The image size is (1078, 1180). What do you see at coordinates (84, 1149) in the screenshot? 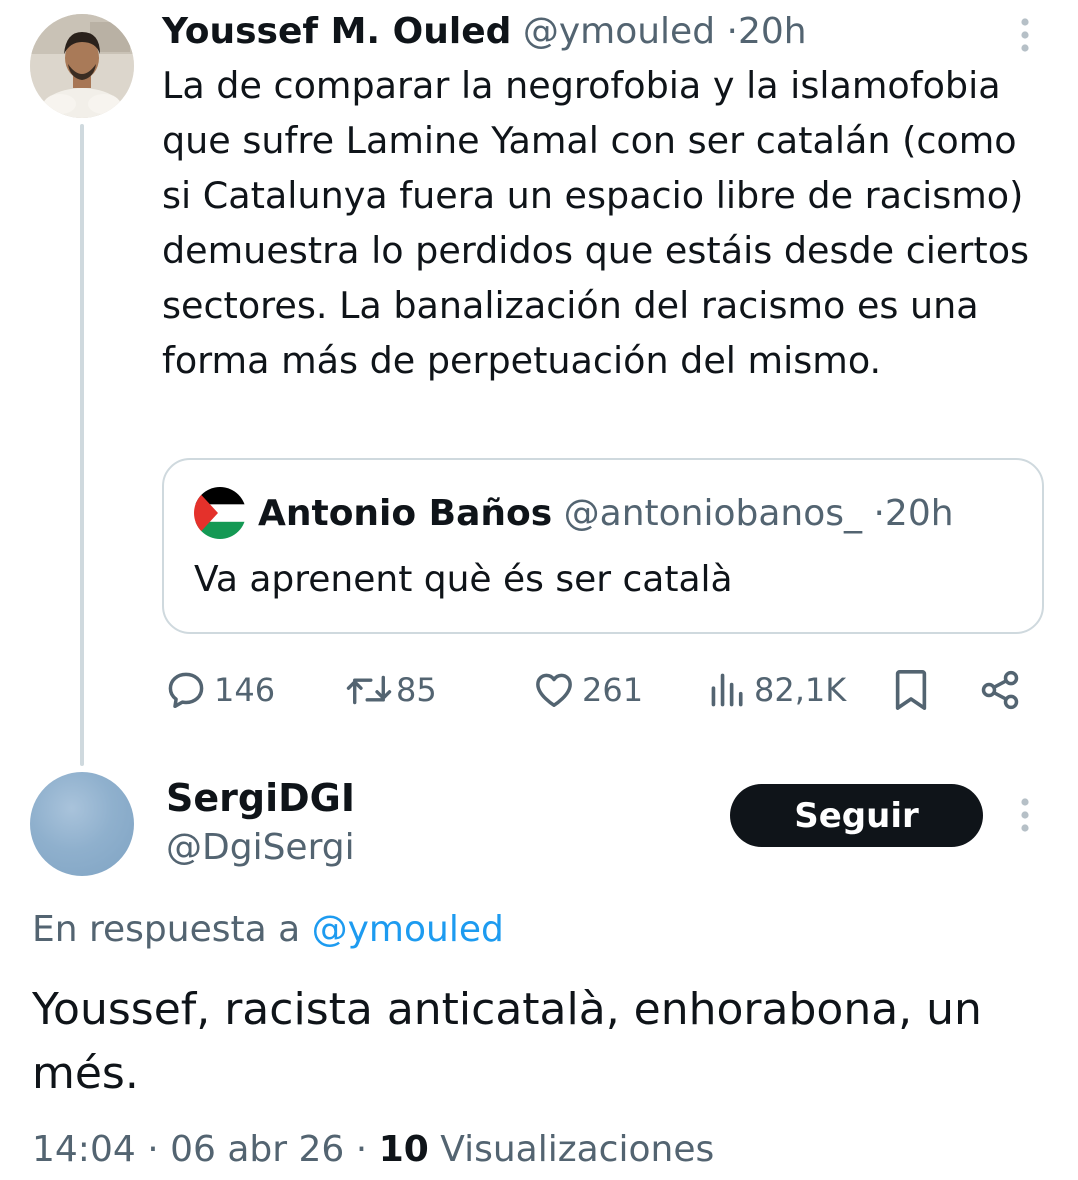
I see `reply-time: 14:04` at bounding box center [84, 1149].